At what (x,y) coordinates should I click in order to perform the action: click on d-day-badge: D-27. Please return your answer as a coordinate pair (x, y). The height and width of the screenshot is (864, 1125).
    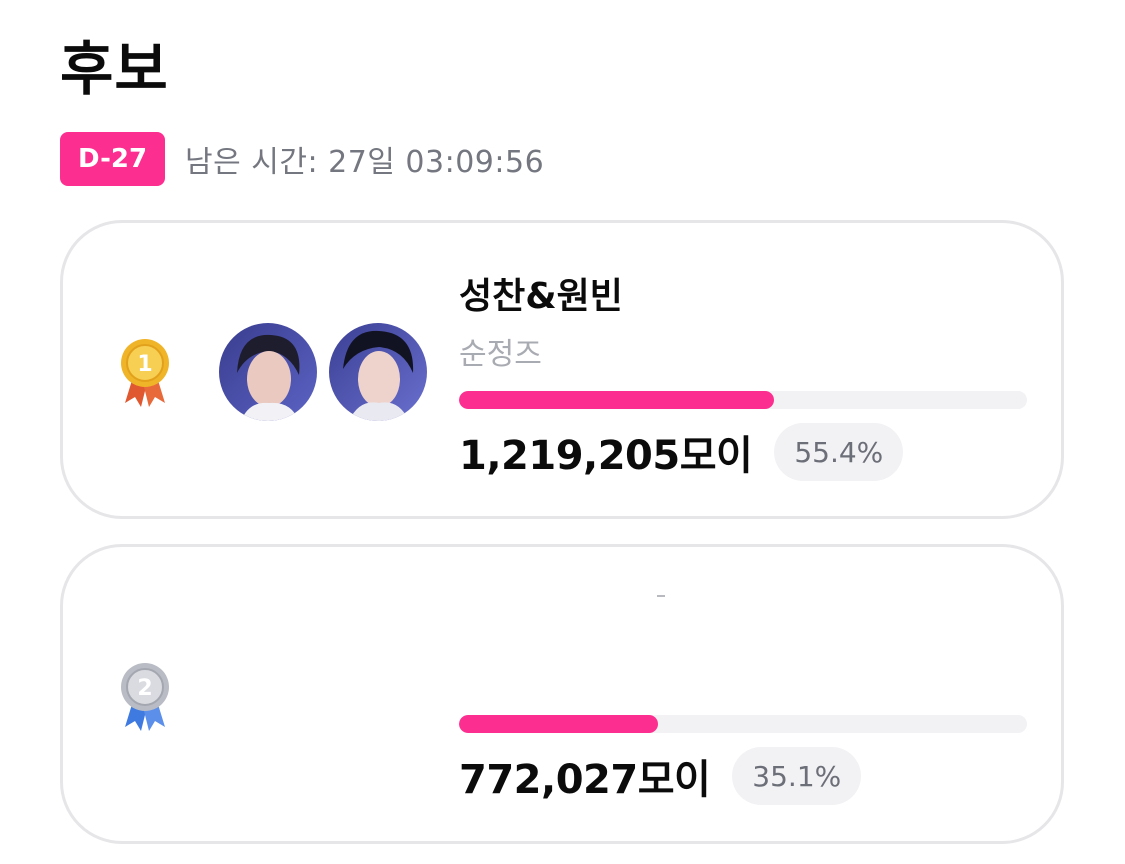
    Looking at the image, I should click on (113, 159).